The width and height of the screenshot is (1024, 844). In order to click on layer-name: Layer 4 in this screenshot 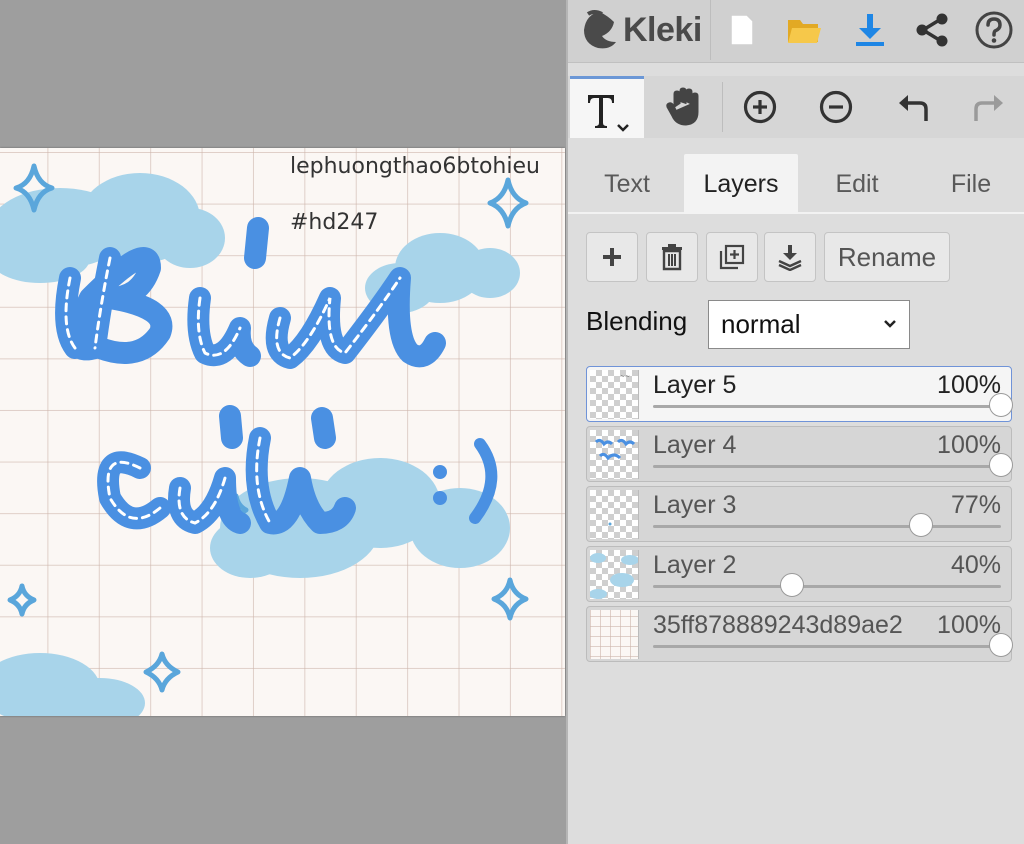, I will do `click(695, 445)`.